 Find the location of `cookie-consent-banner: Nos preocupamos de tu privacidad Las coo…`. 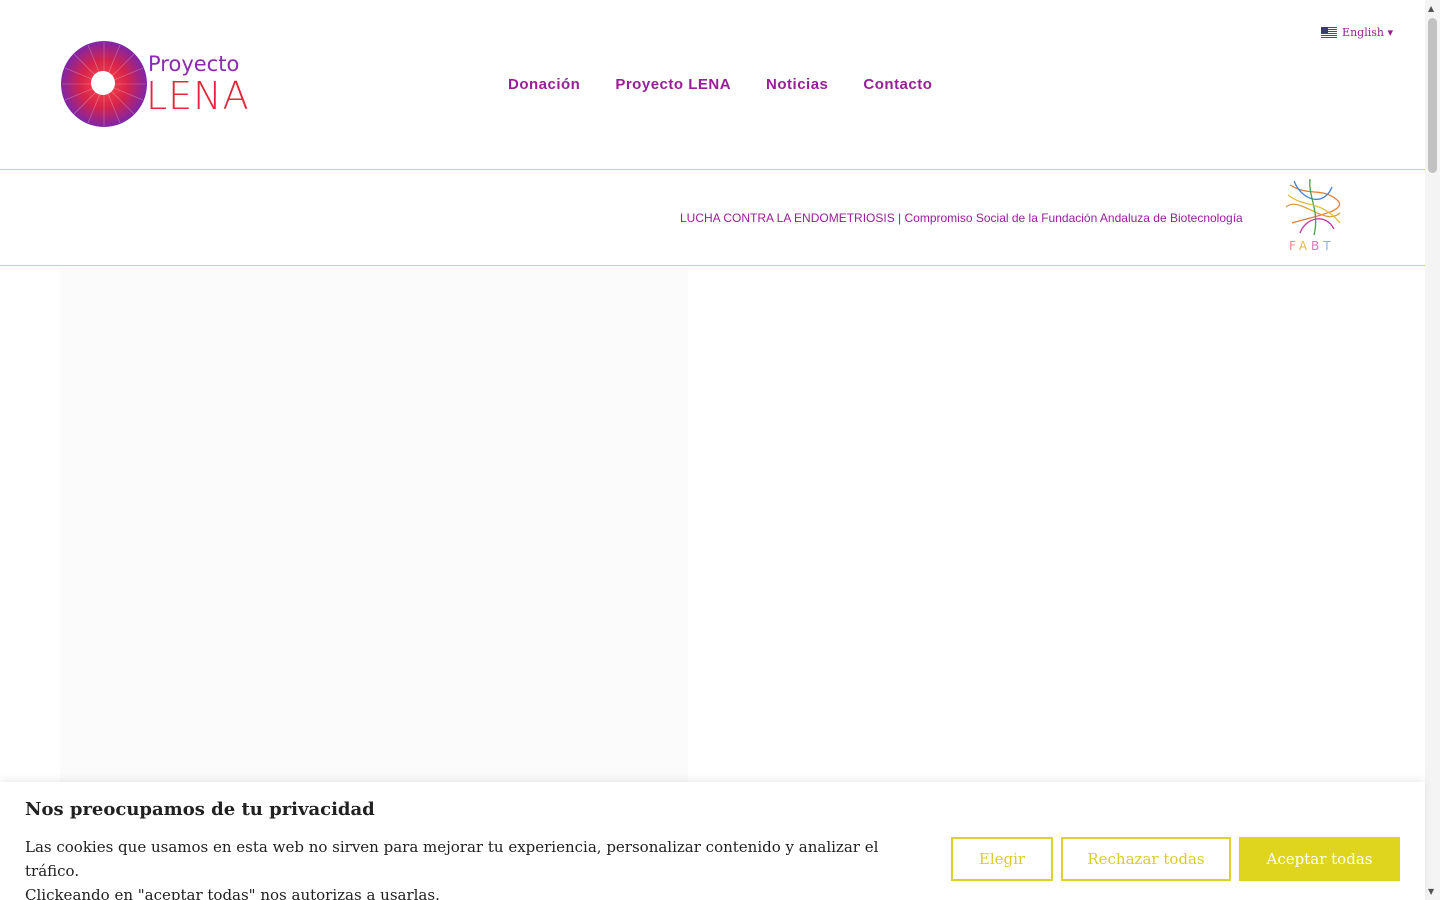

cookie-consent-banner: Nos preocupamos de tu privacidad Las coo… is located at coordinates (712, 841).